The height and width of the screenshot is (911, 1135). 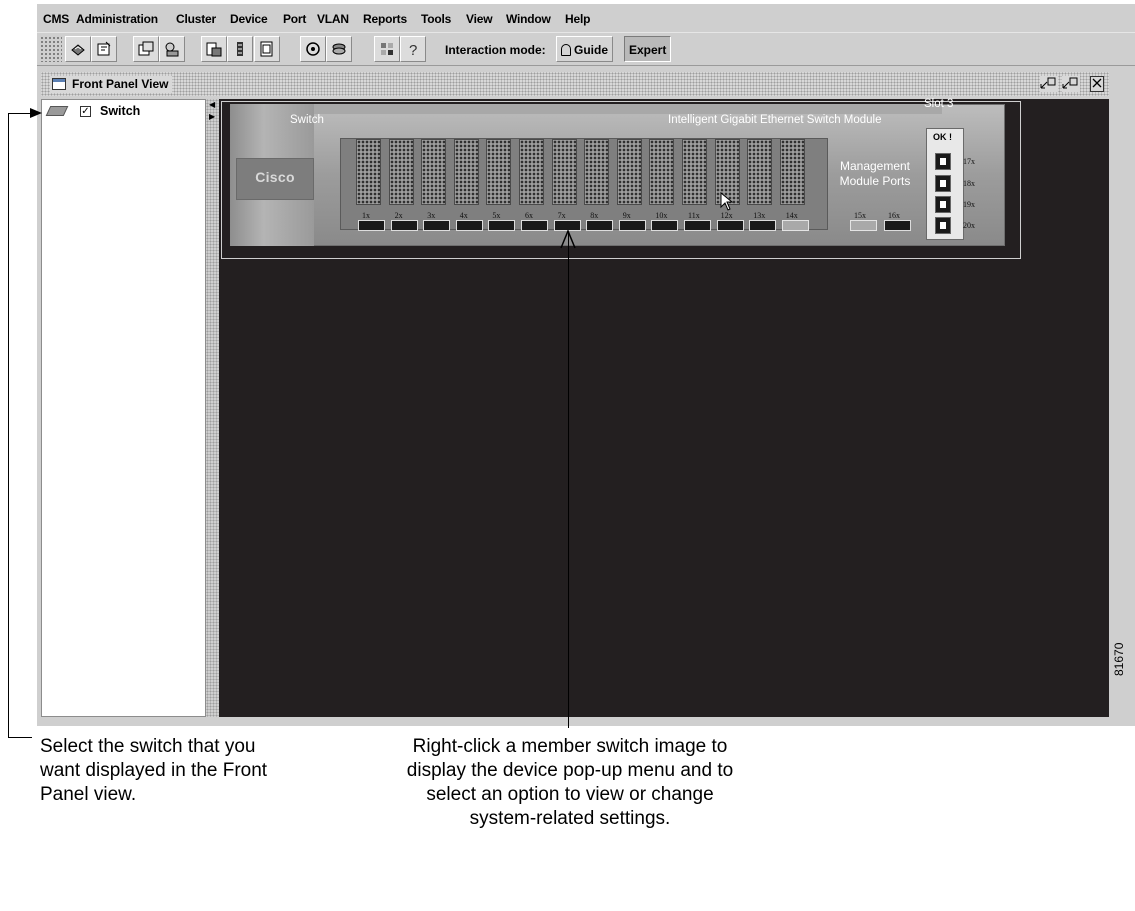 What do you see at coordinates (943, 161) in the screenshot?
I see `port-17x` at bounding box center [943, 161].